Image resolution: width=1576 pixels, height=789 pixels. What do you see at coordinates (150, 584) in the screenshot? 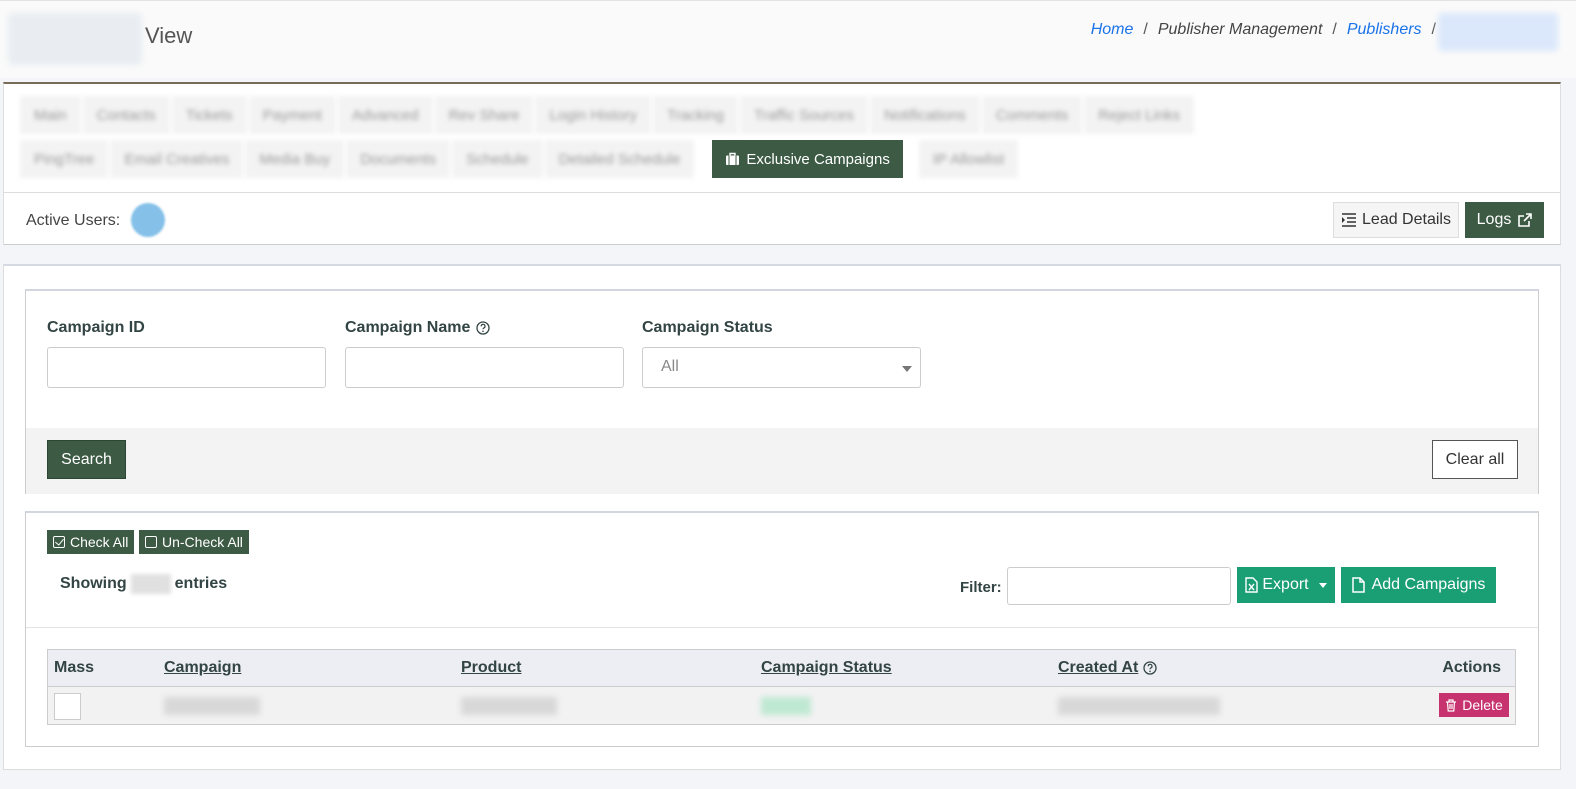
I see `entries-count-redacted` at bounding box center [150, 584].